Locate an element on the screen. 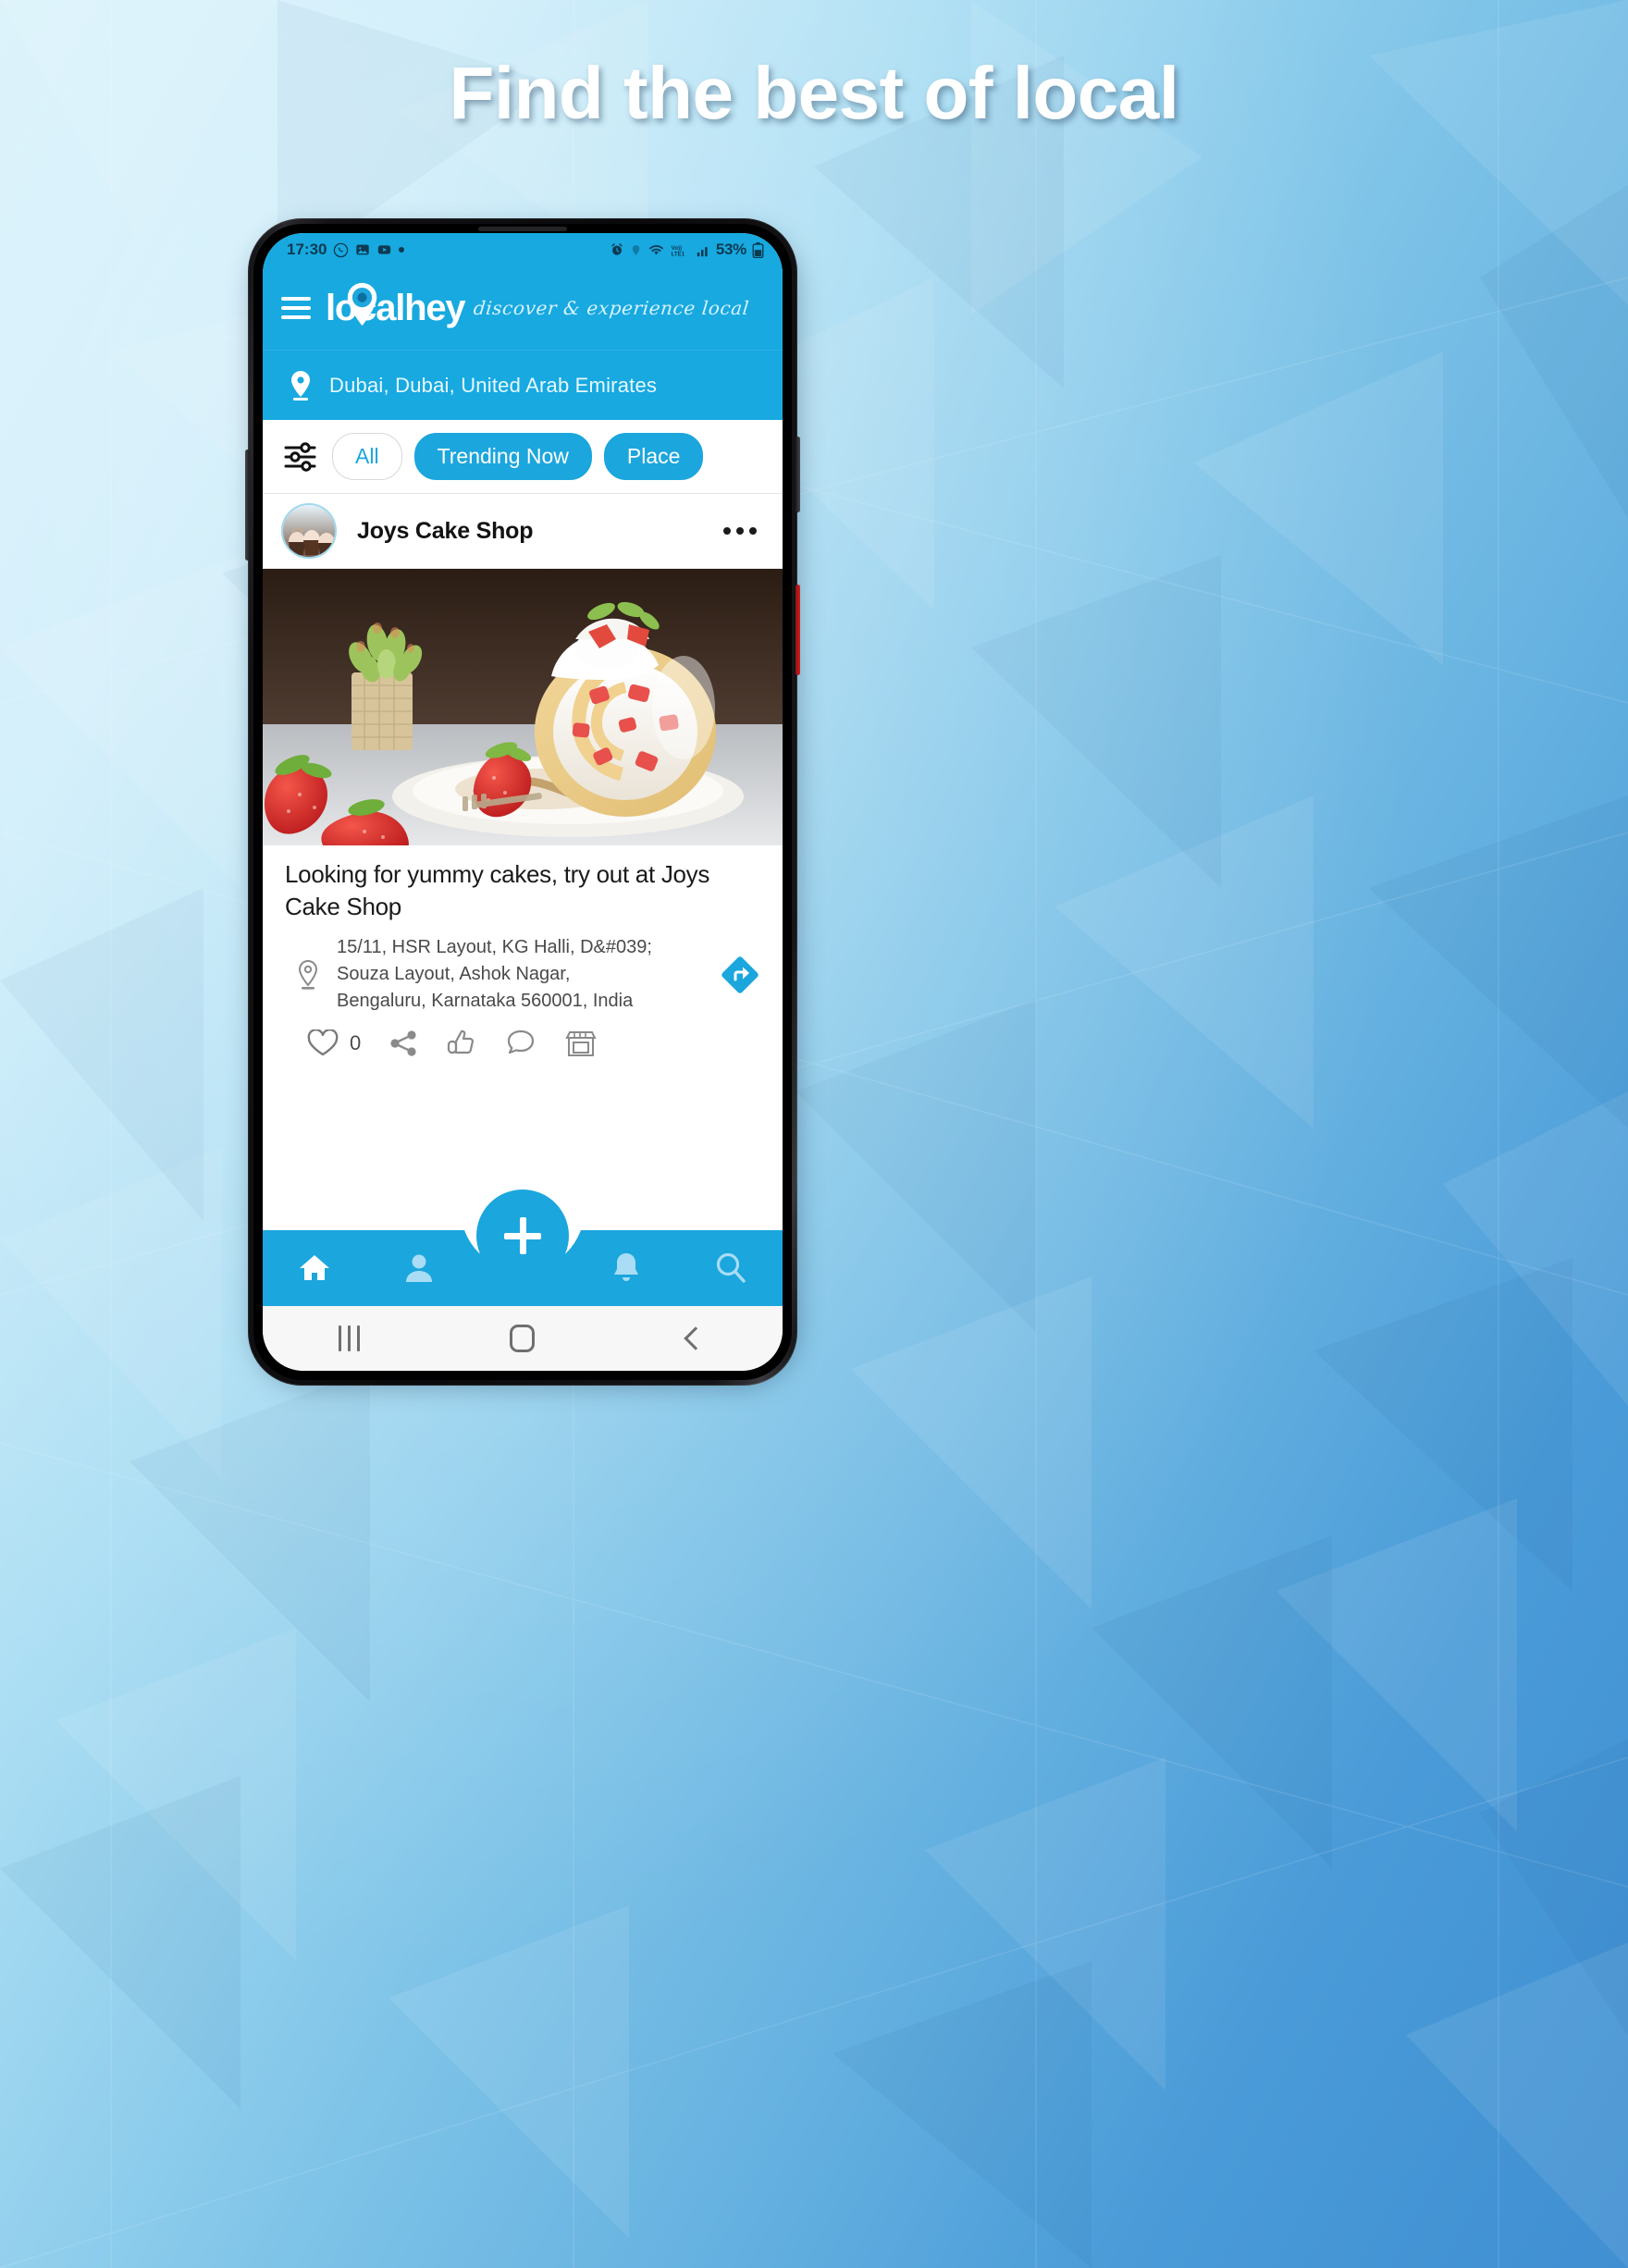 Image resolution: width=1628 pixels, height=2268 pixels. post-actions: 0 is located at coordinates (522, 1041).